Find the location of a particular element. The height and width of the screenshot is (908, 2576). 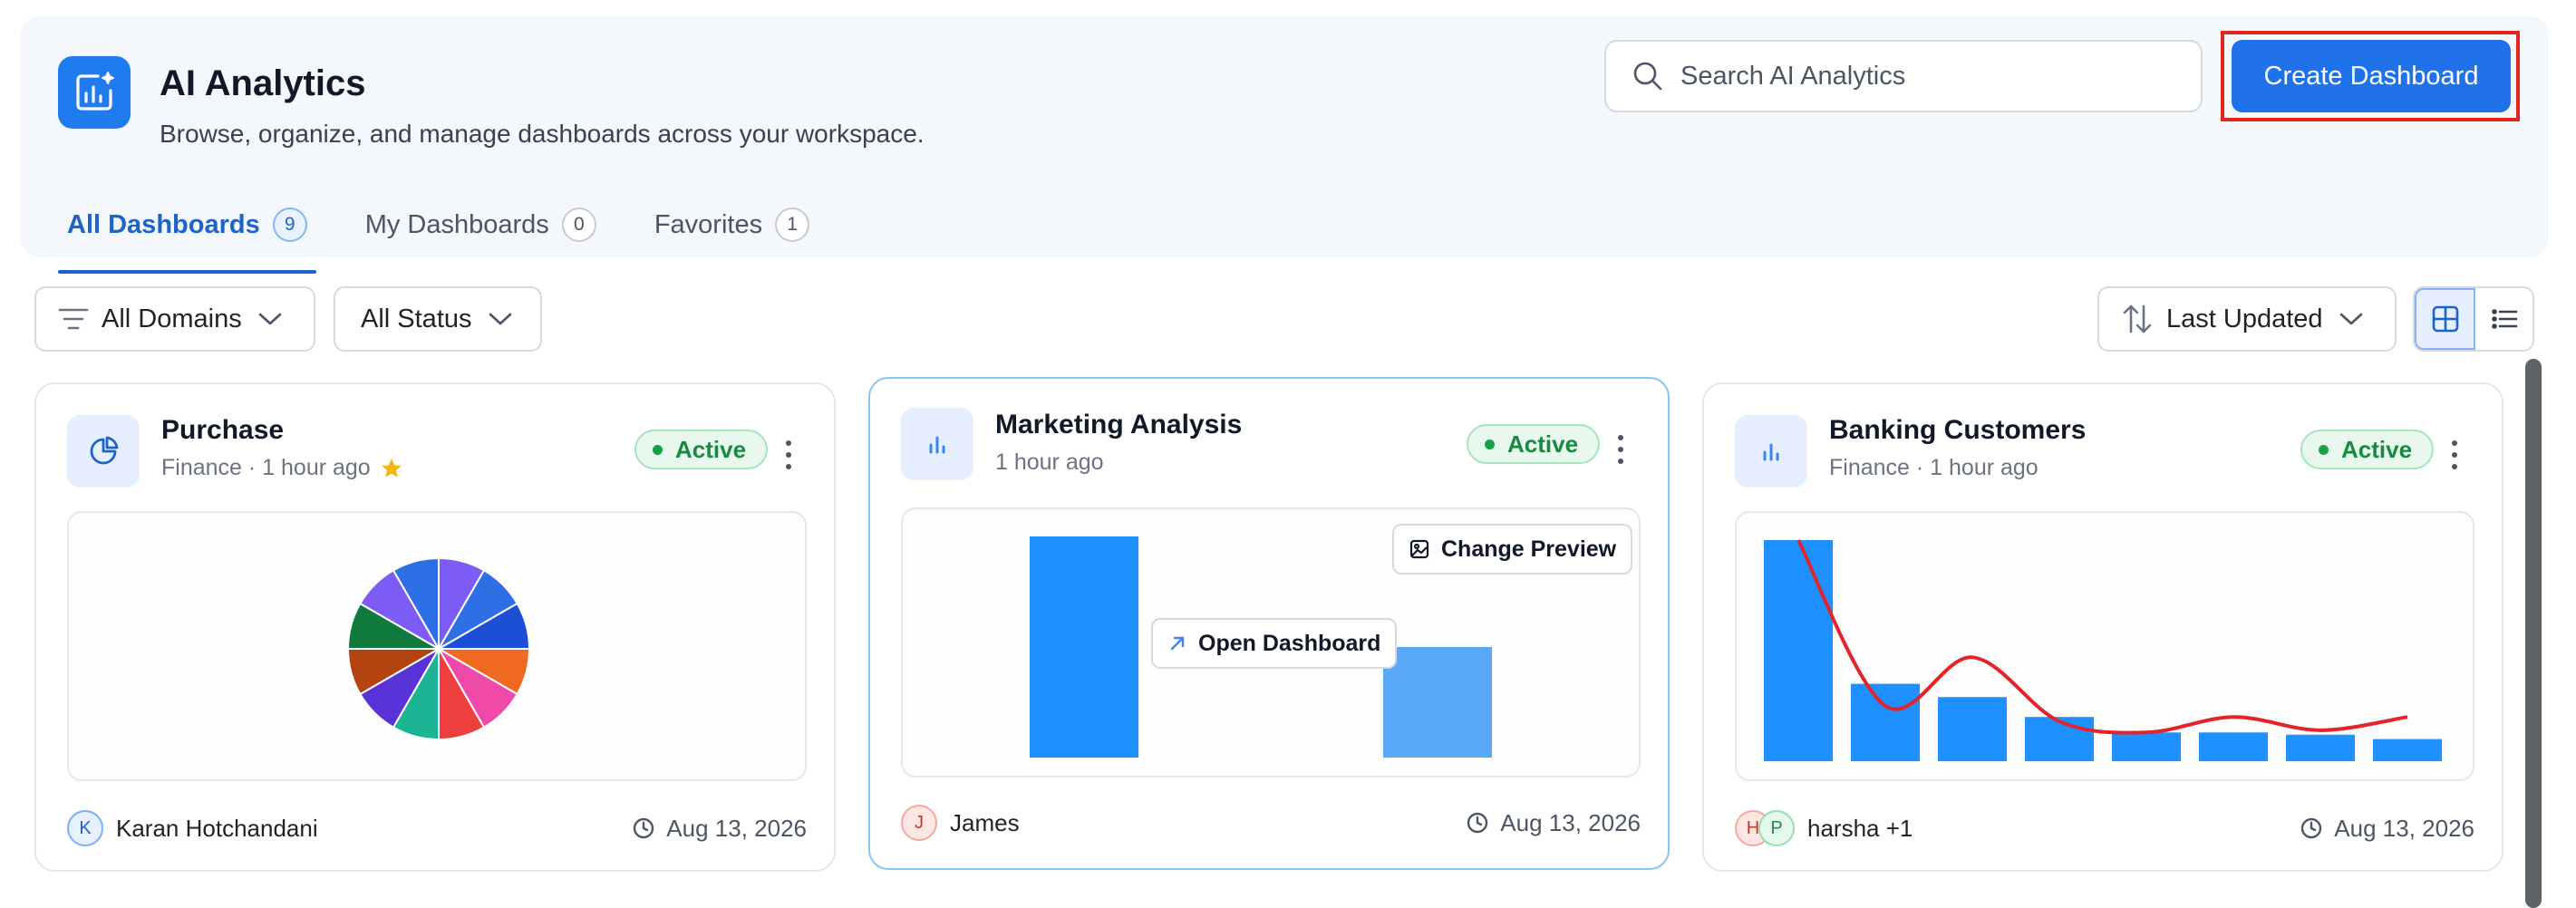

card-title: Purchase is located at coordinates (223, 430).